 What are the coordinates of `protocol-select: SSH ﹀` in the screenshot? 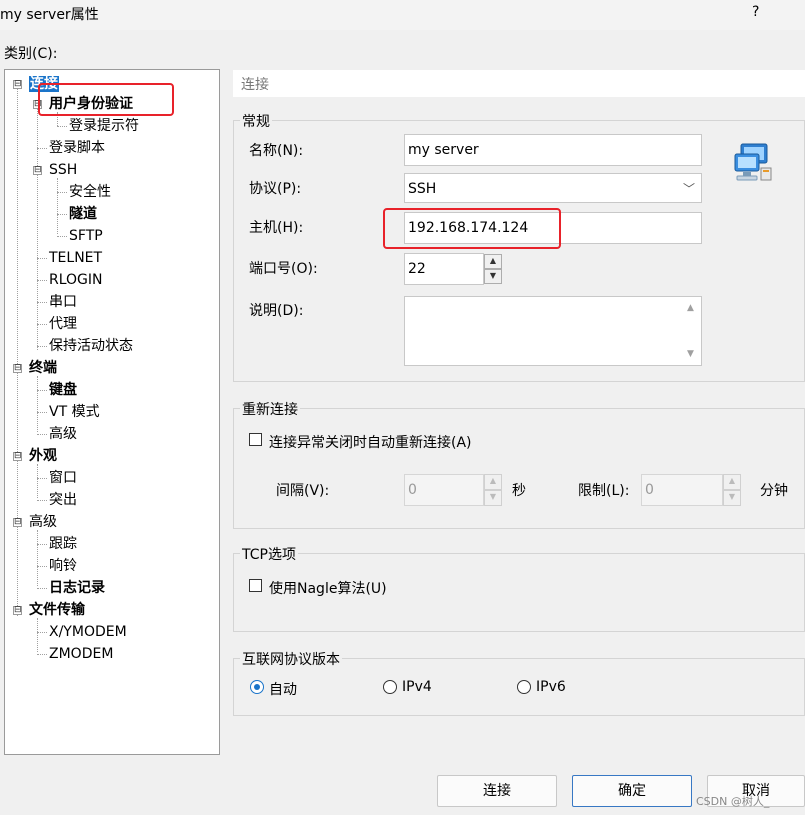 It's located at (553, 188).